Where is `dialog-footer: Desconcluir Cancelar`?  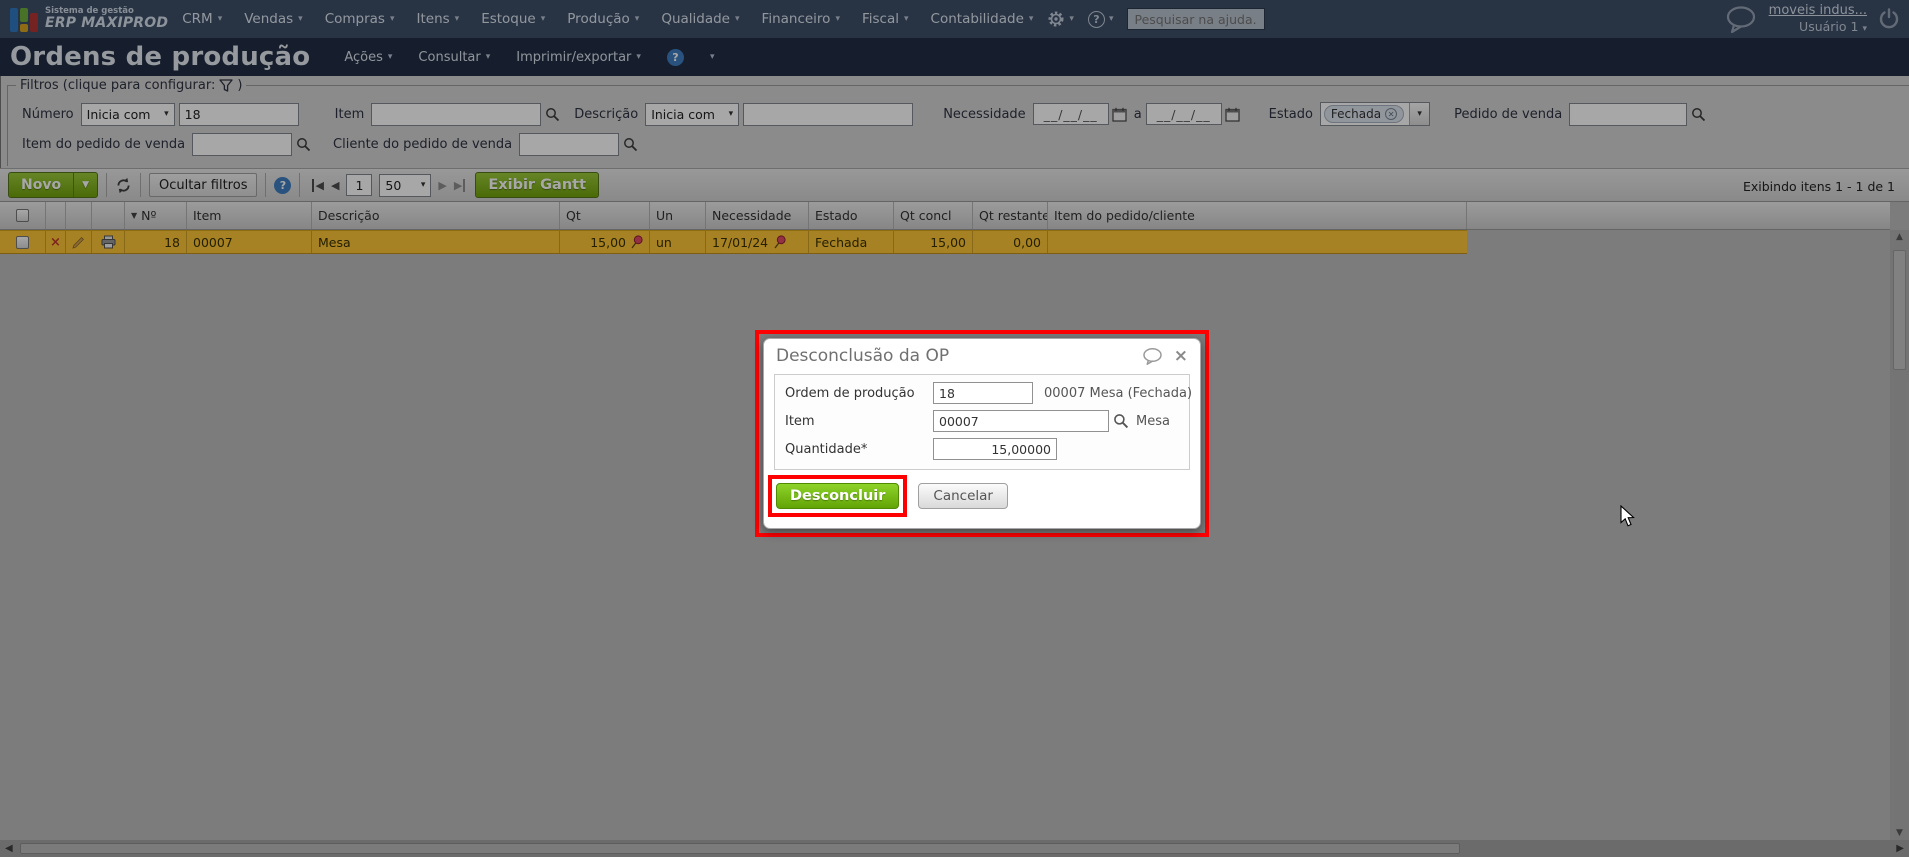
dialog-footer: Desconcluir Cancelar is located at coordinates (982, 493).